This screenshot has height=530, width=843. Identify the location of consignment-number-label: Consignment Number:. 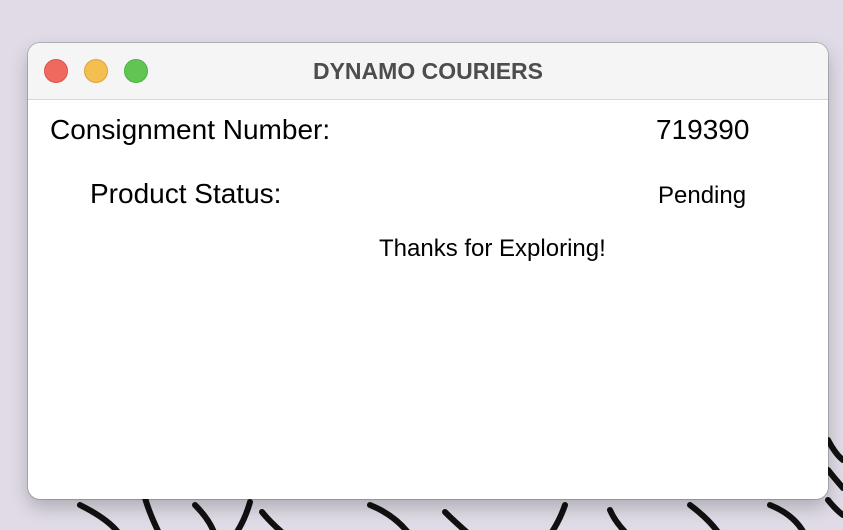
(190, 129).